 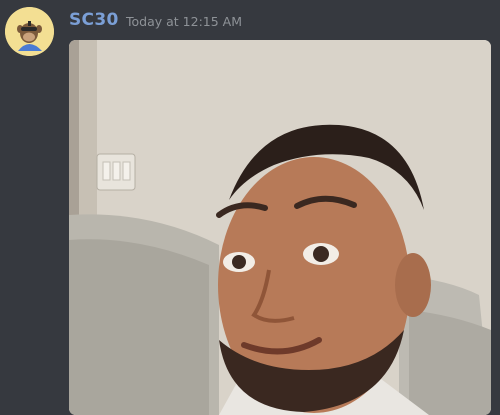 I want to click on user-avatar, so click(x=29, y=31).